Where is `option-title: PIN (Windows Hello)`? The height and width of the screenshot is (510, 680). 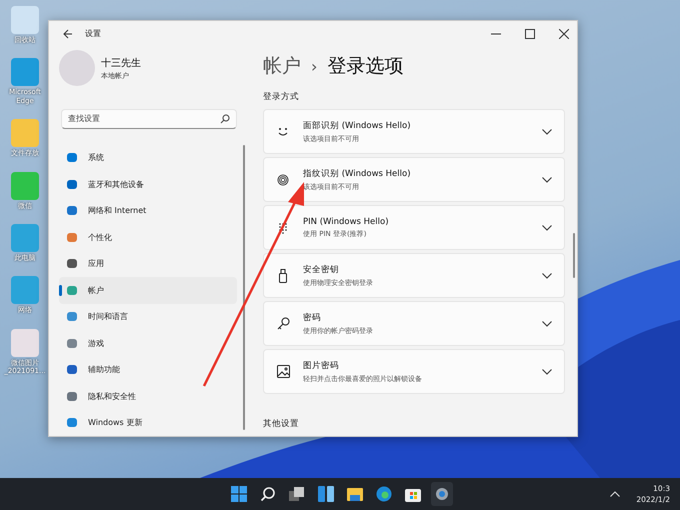 option-title: PIN (Windows Hello) is located at coordinates (346, 221).